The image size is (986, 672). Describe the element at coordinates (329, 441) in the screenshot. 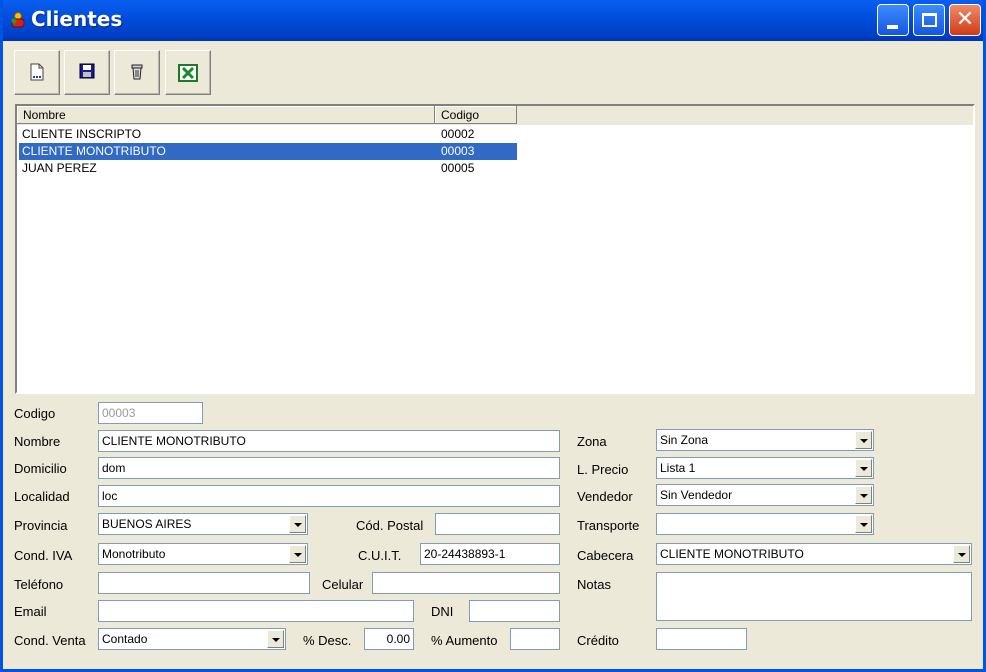

I see `nombre-field: CLIENTE MONOTRIBUTO` at that location.